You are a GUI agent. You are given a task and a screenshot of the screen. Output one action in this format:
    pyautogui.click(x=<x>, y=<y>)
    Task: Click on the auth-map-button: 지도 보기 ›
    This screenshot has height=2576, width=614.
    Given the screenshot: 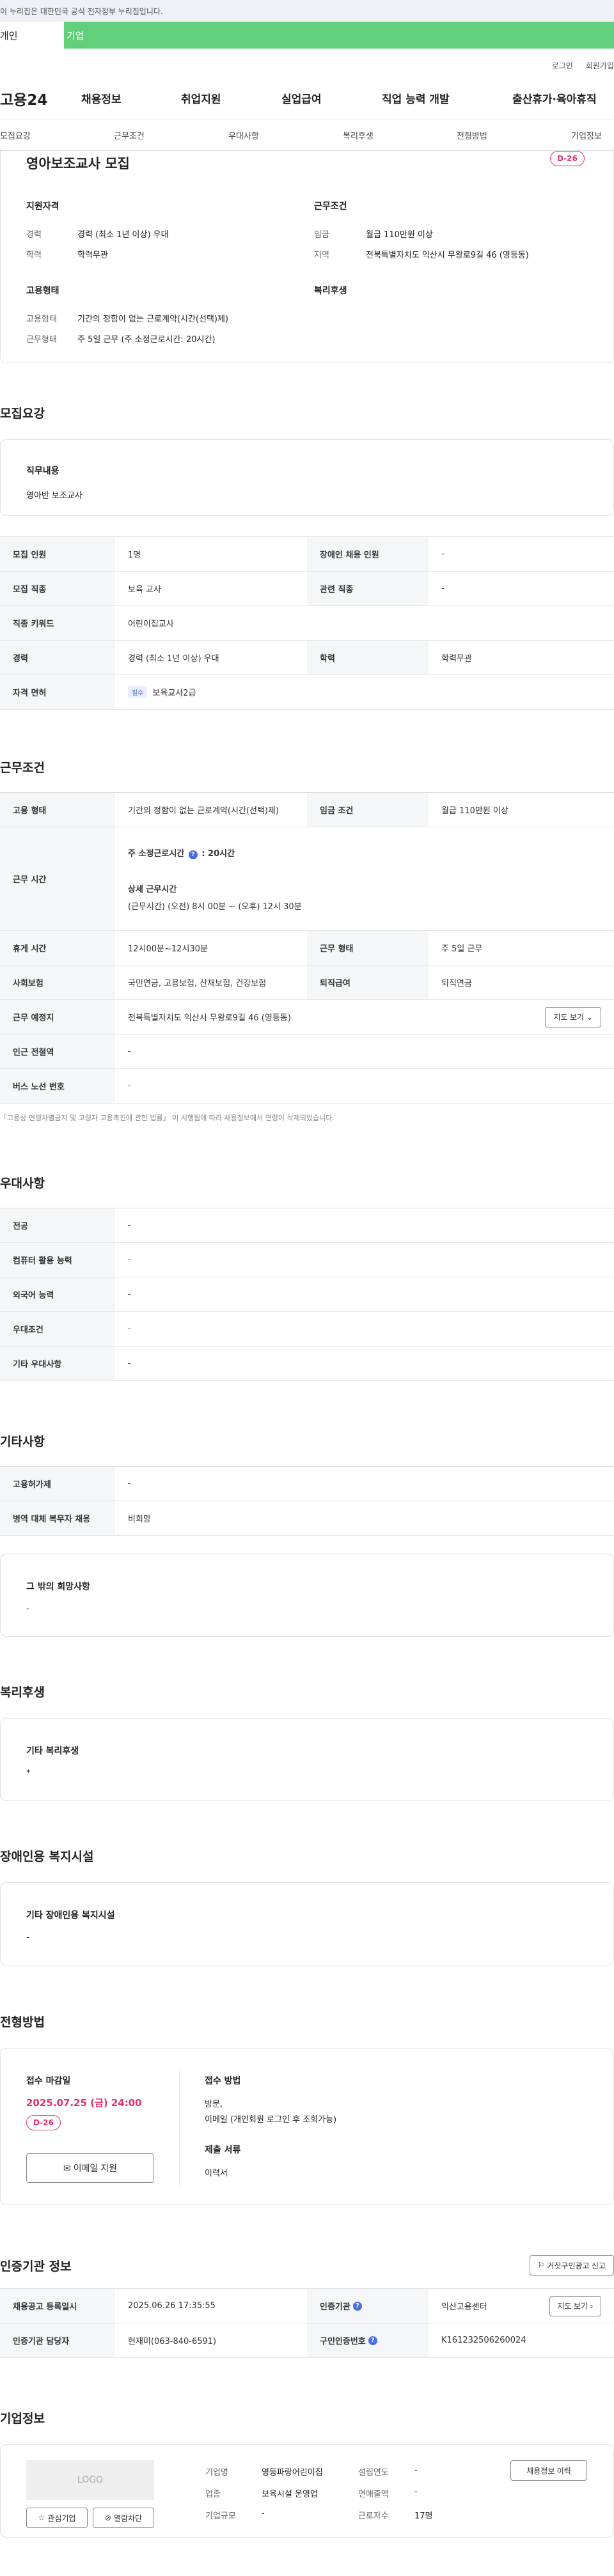 What is the action you would take?
    pyautogui.click(x=575, y=2305)
    